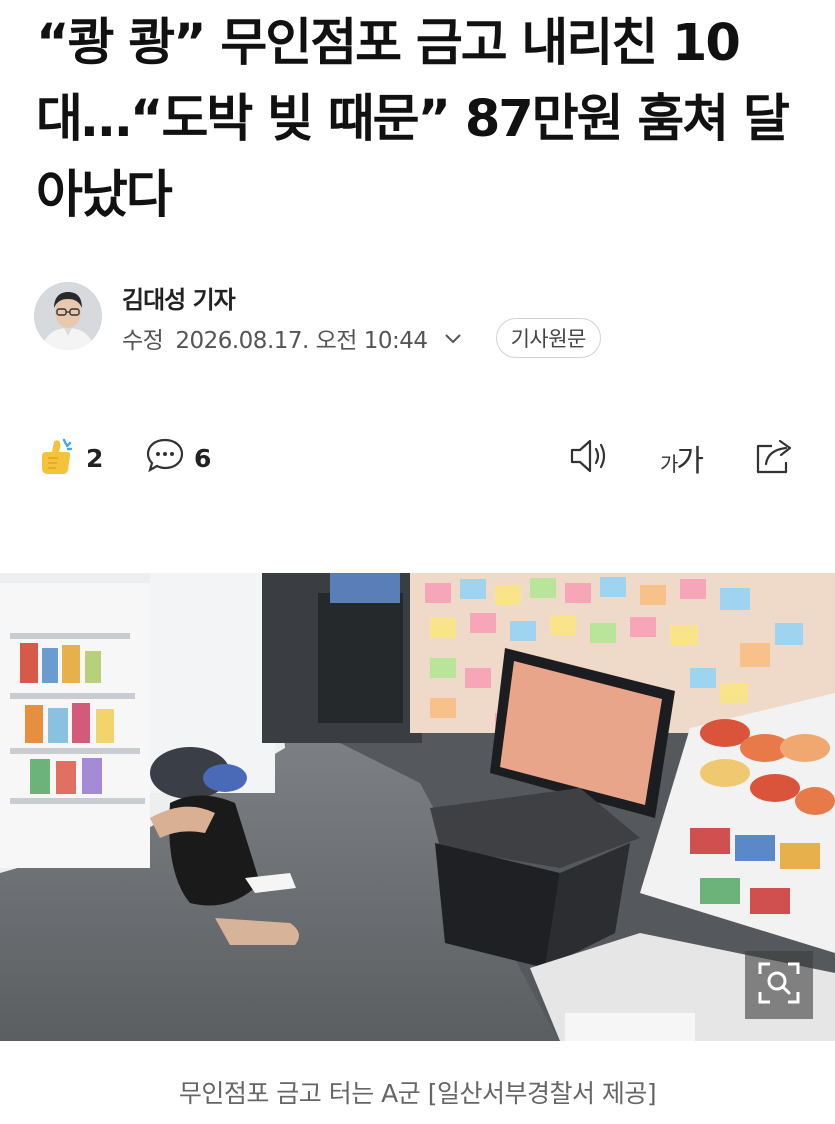 The height and width of the screenshot is (1124, 835). What do you see at coordinates (301, 341) in the screenshot?
I see `article-datetime: 2026.08.17. 오전 10:44` at bounding box center [301, 341].